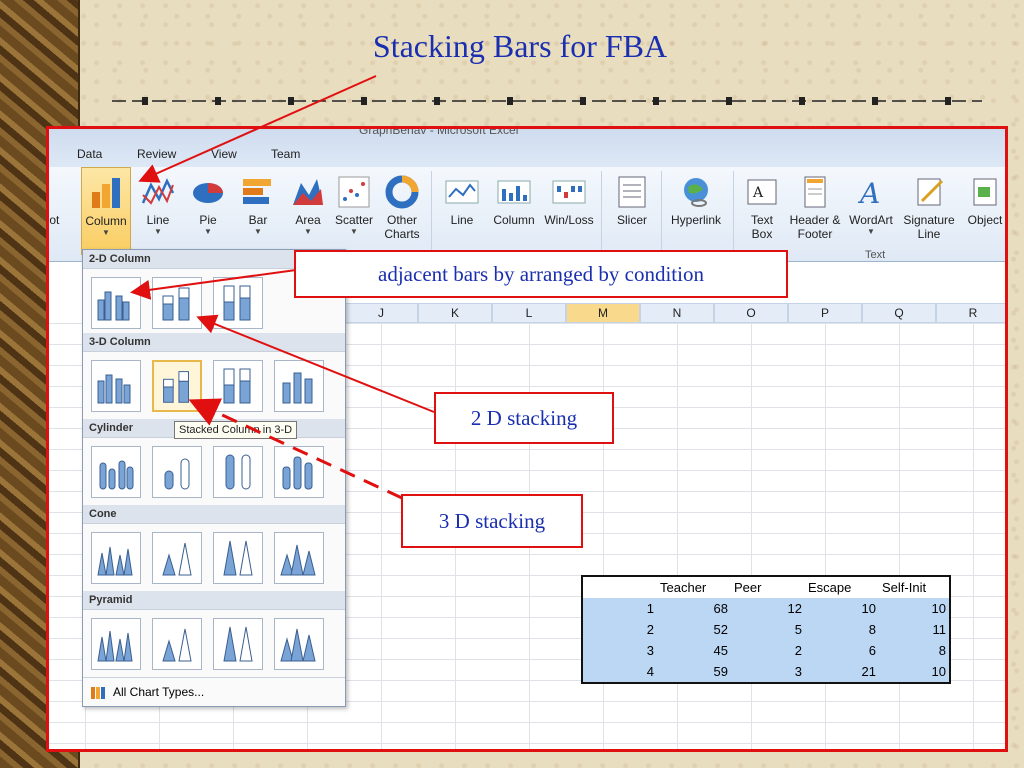 Image resolution: width=1024 pixels, height=768 pixels. What do you see at coordinates (224, 154) in the screenshot?
I see `tab-view: View` at bounding box center [224, 154].